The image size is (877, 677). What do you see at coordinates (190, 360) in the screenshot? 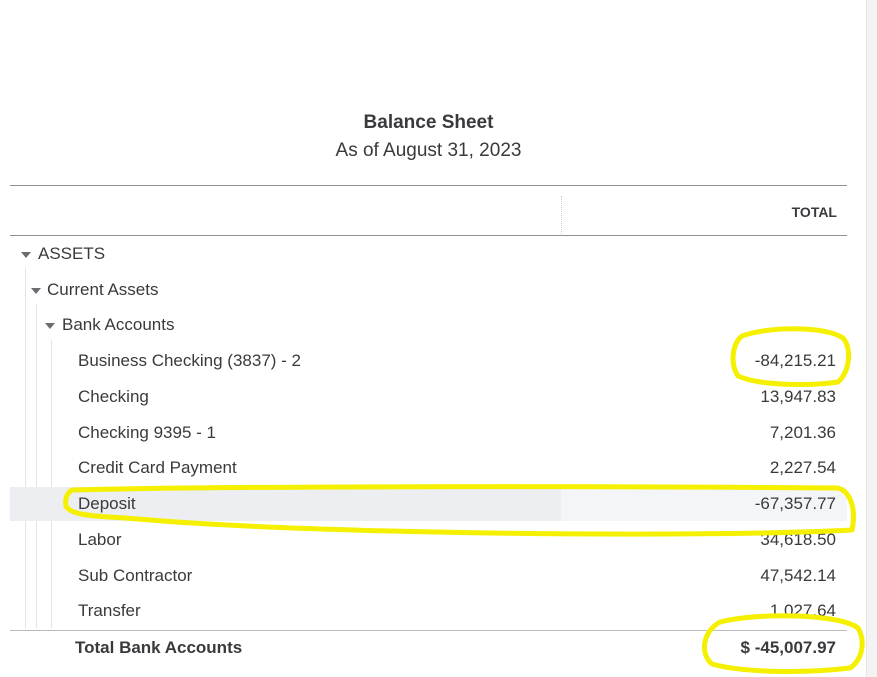
I see `account-name: Business Checking (3837) - 2` at bounding box center [190, 360].